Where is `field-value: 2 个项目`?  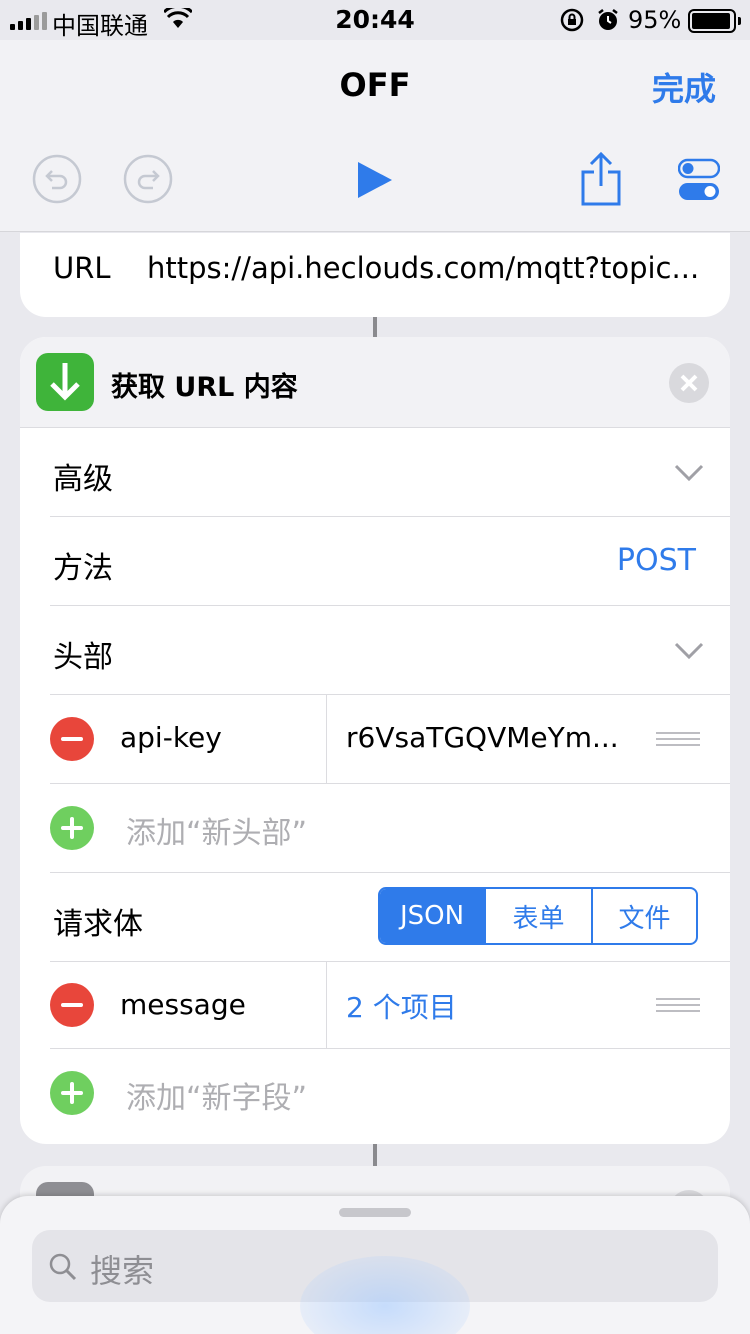
field-value: 2 个项目 is located at coordinates (401, 1006).